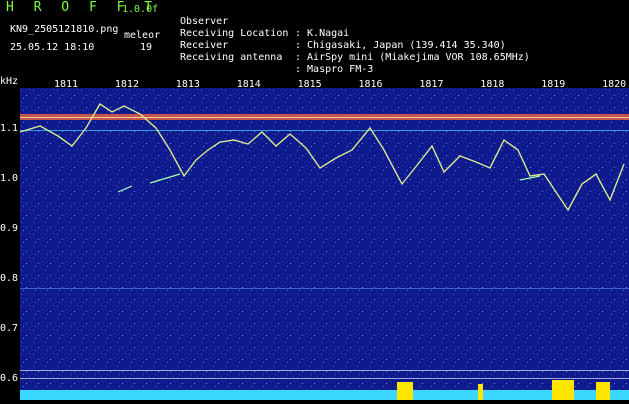  I want to click on meta-value: : K.Nagai, so click(322, 33).